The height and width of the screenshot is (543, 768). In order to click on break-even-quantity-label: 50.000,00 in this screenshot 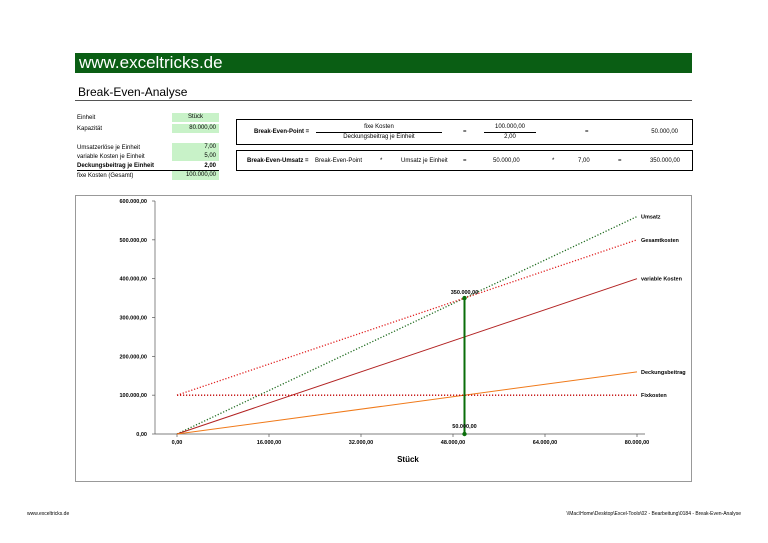, I will do `click(464, 427)`.